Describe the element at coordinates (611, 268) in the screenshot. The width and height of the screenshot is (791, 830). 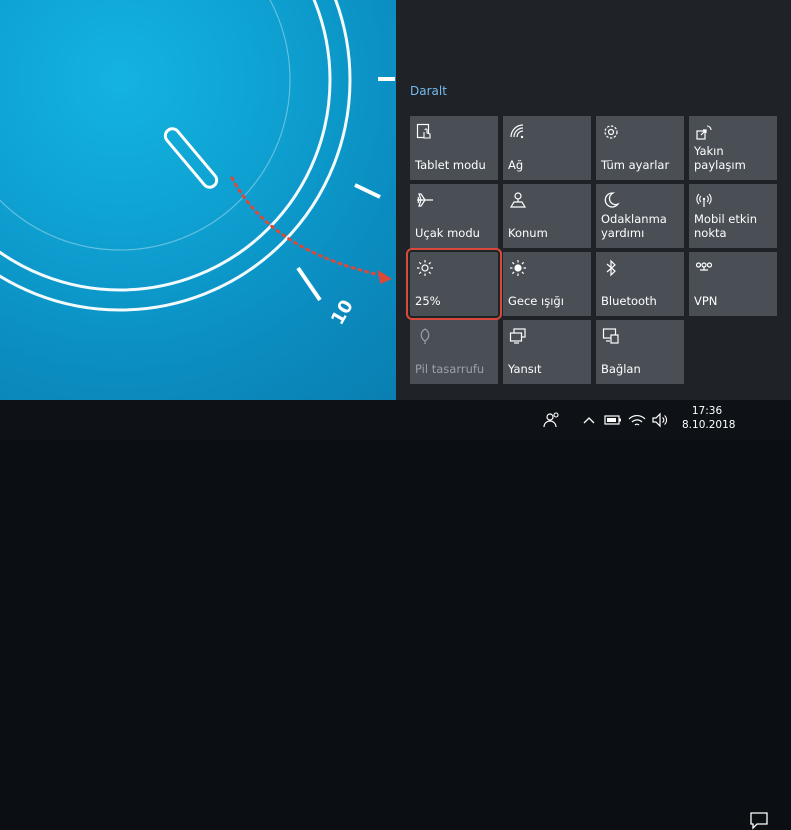
I see `bluetooth-icon` at that location.